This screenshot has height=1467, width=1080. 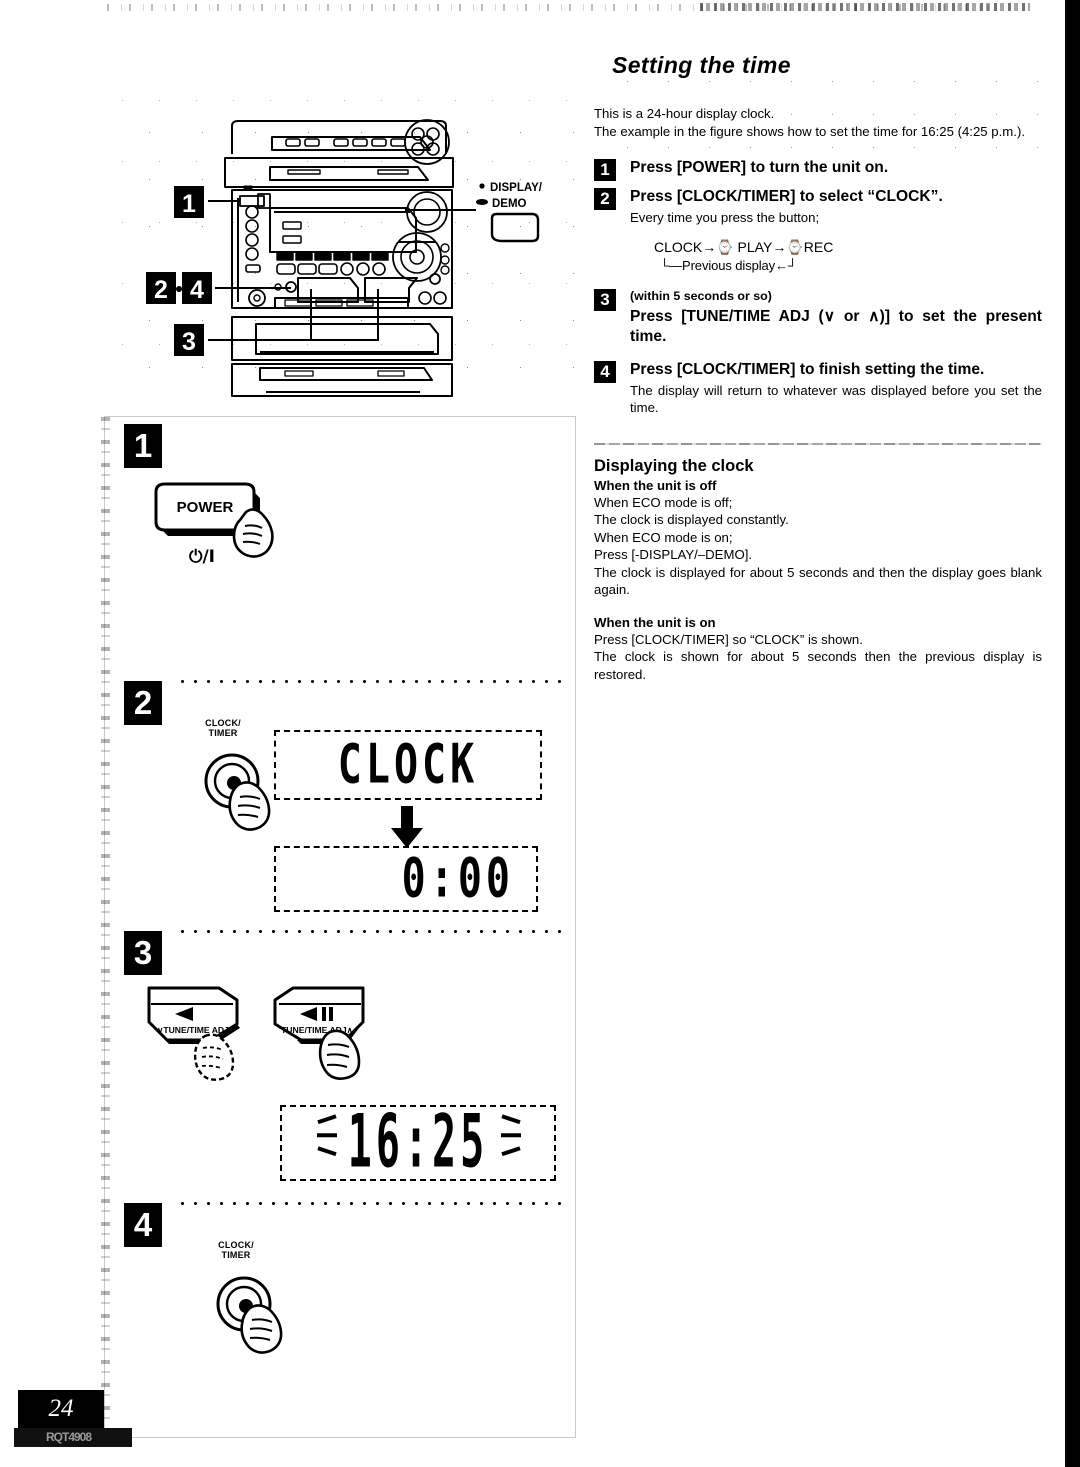 I want to click on power-button-label: POWER, so click(x=205, y=507).